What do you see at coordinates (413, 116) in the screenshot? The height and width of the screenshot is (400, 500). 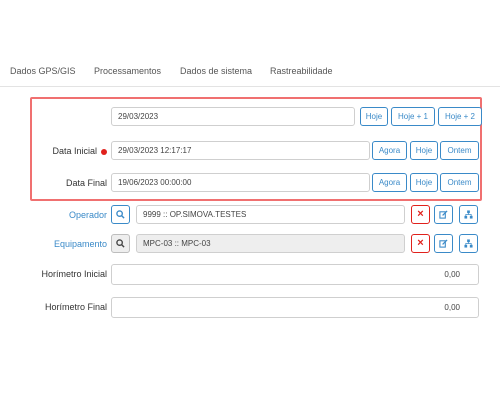 I see `hoje-plus-1-button: Hoje + 1` at bounding box center [413, 116].